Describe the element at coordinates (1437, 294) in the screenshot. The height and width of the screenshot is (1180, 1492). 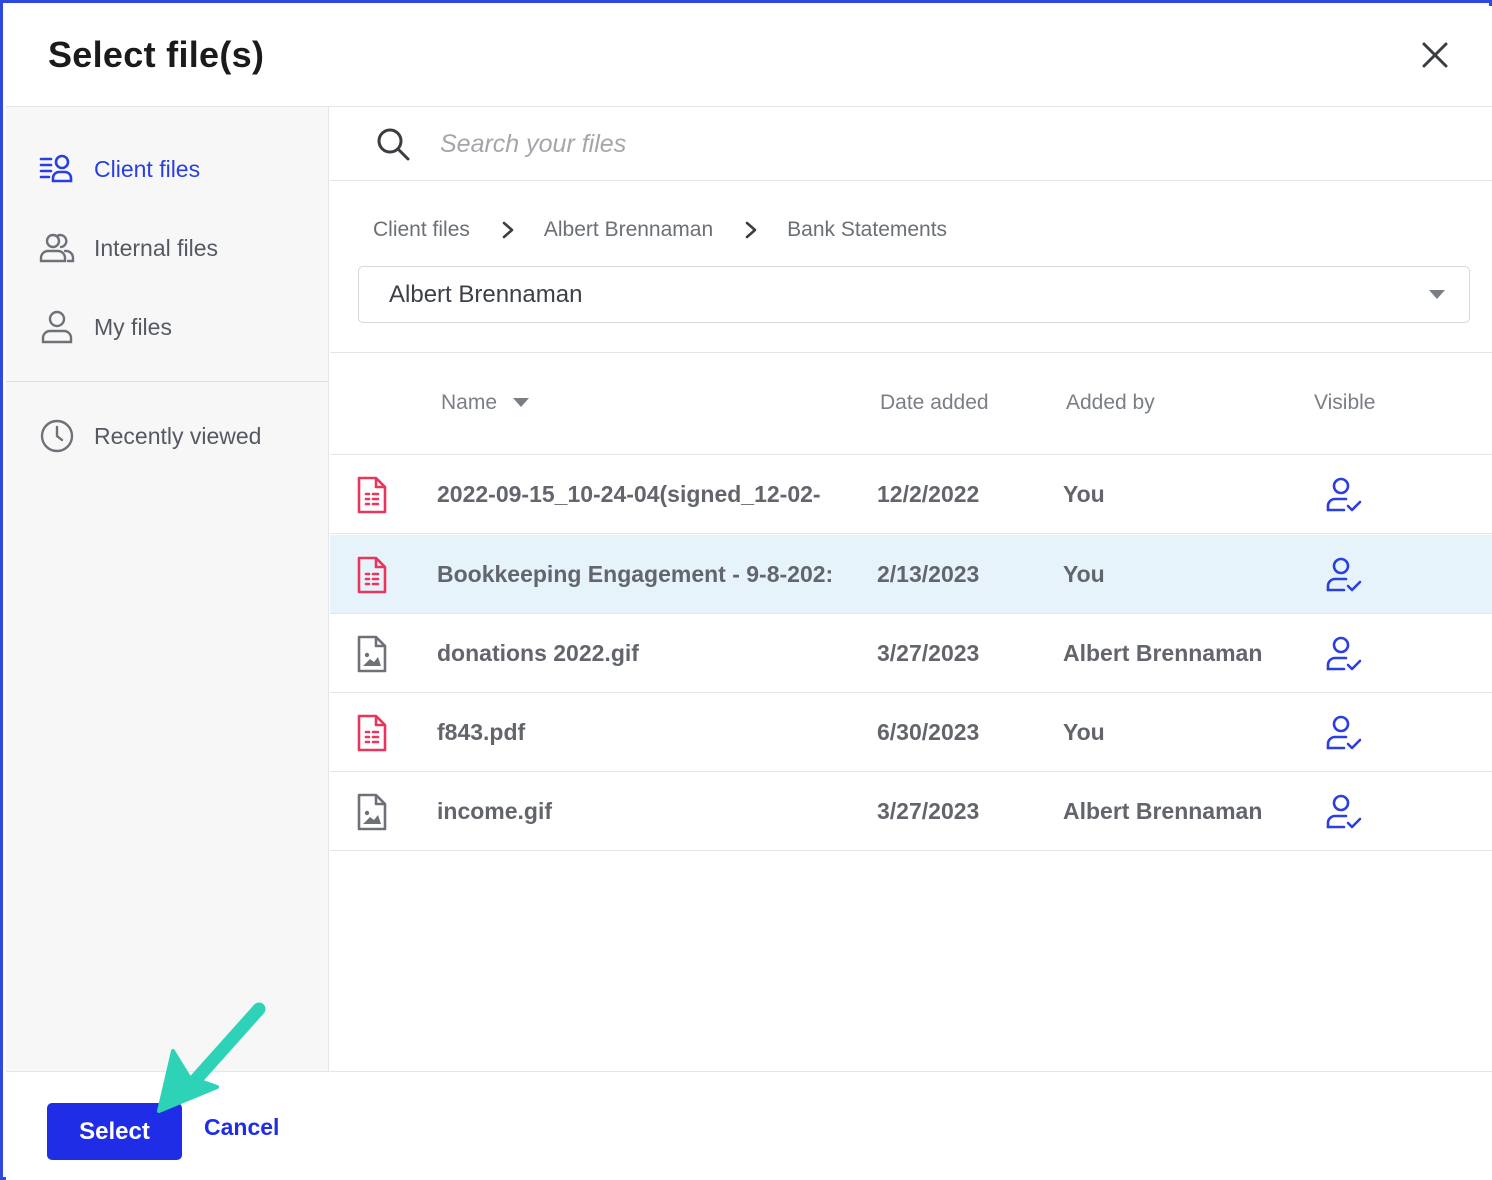
I see `caret-down-icon` at that location.